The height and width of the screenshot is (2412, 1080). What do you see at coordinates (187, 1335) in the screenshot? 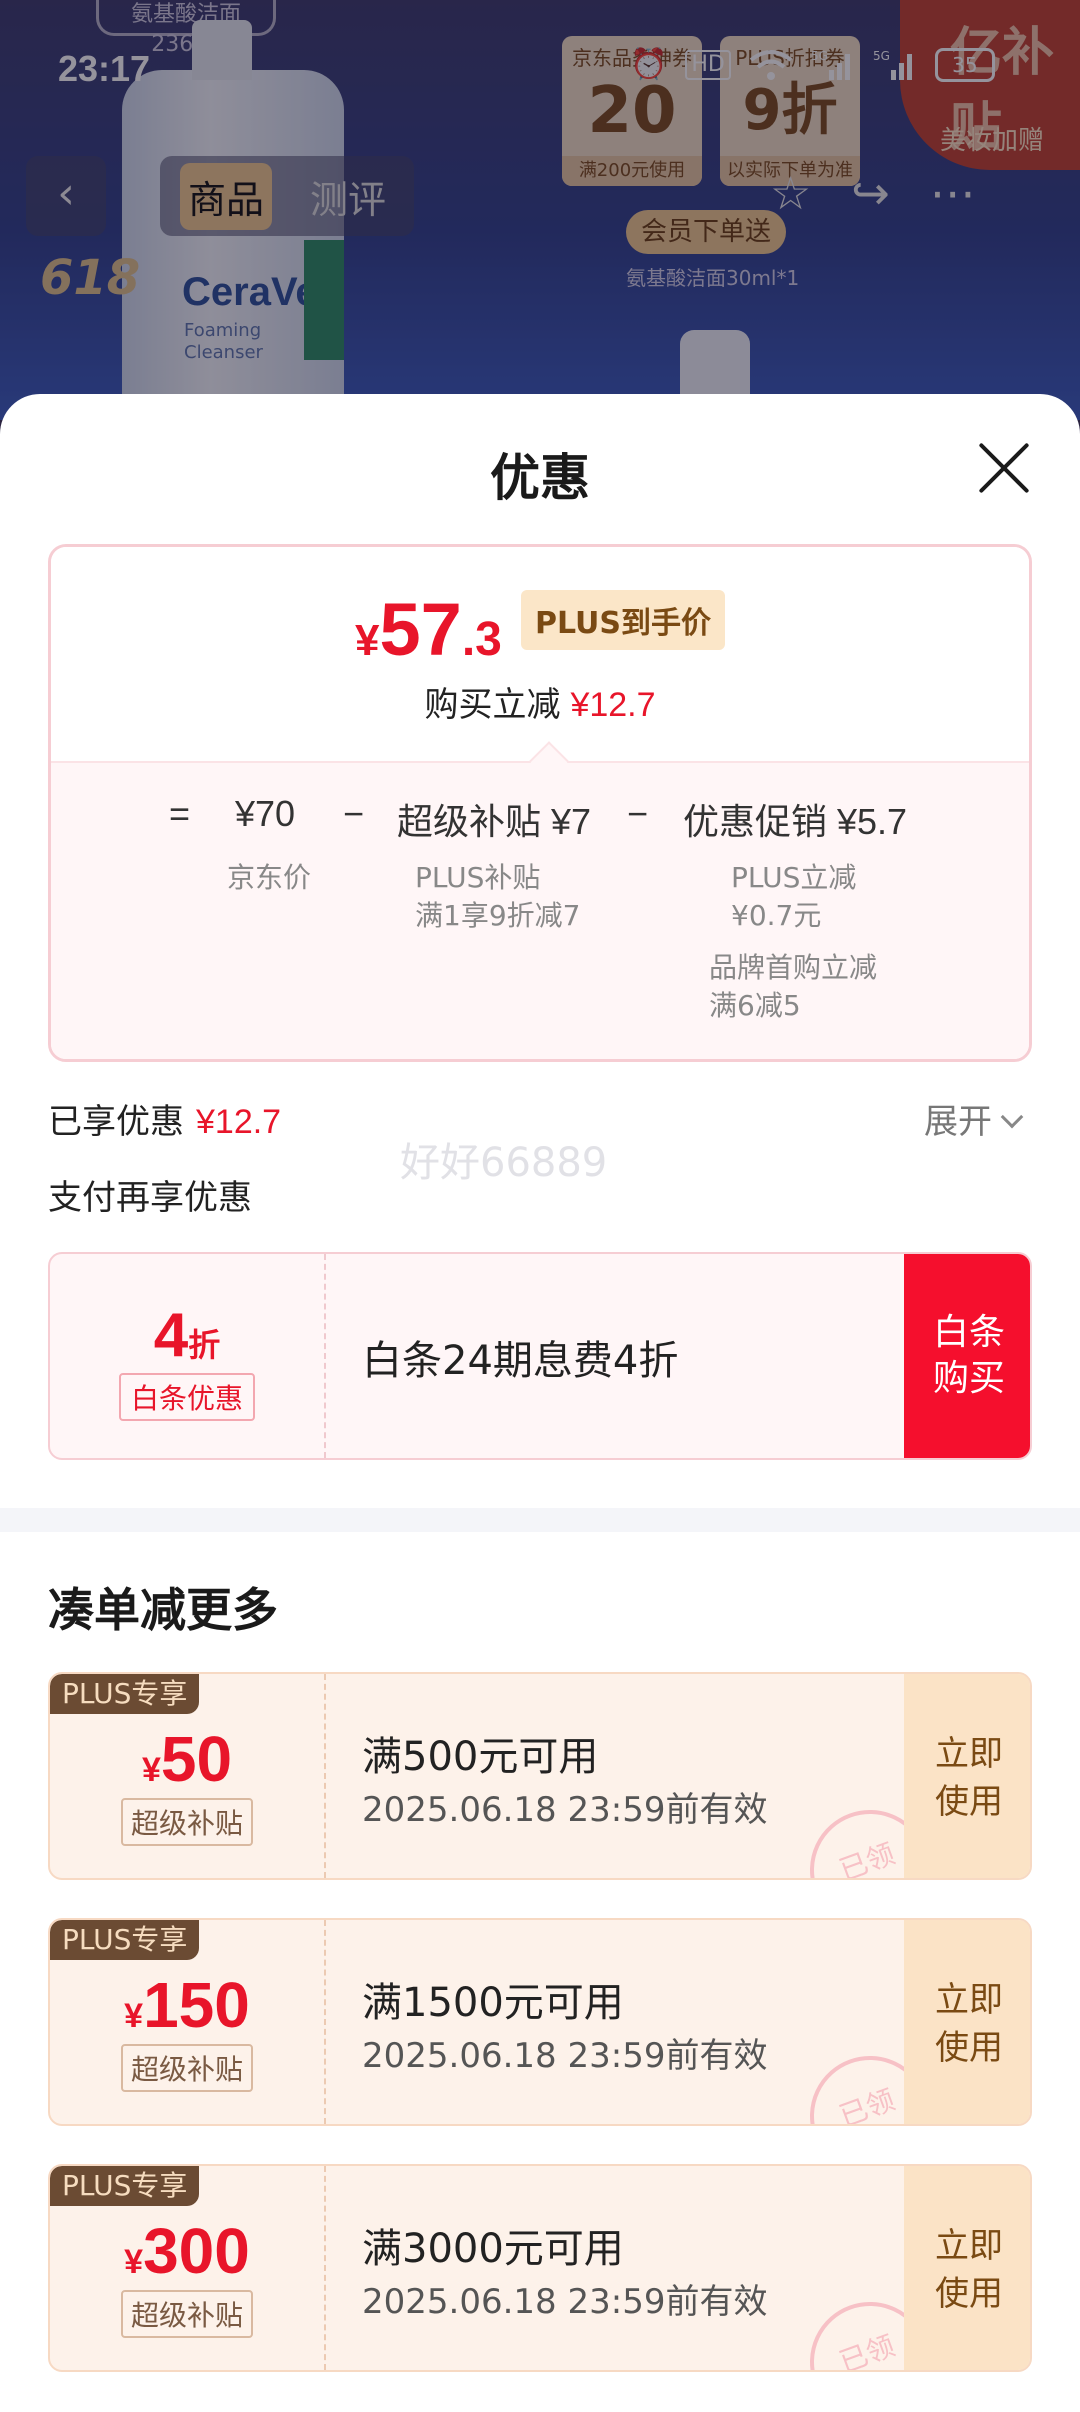
I see `baitiao-discount: 4折` at bounding box center [187, 1335].